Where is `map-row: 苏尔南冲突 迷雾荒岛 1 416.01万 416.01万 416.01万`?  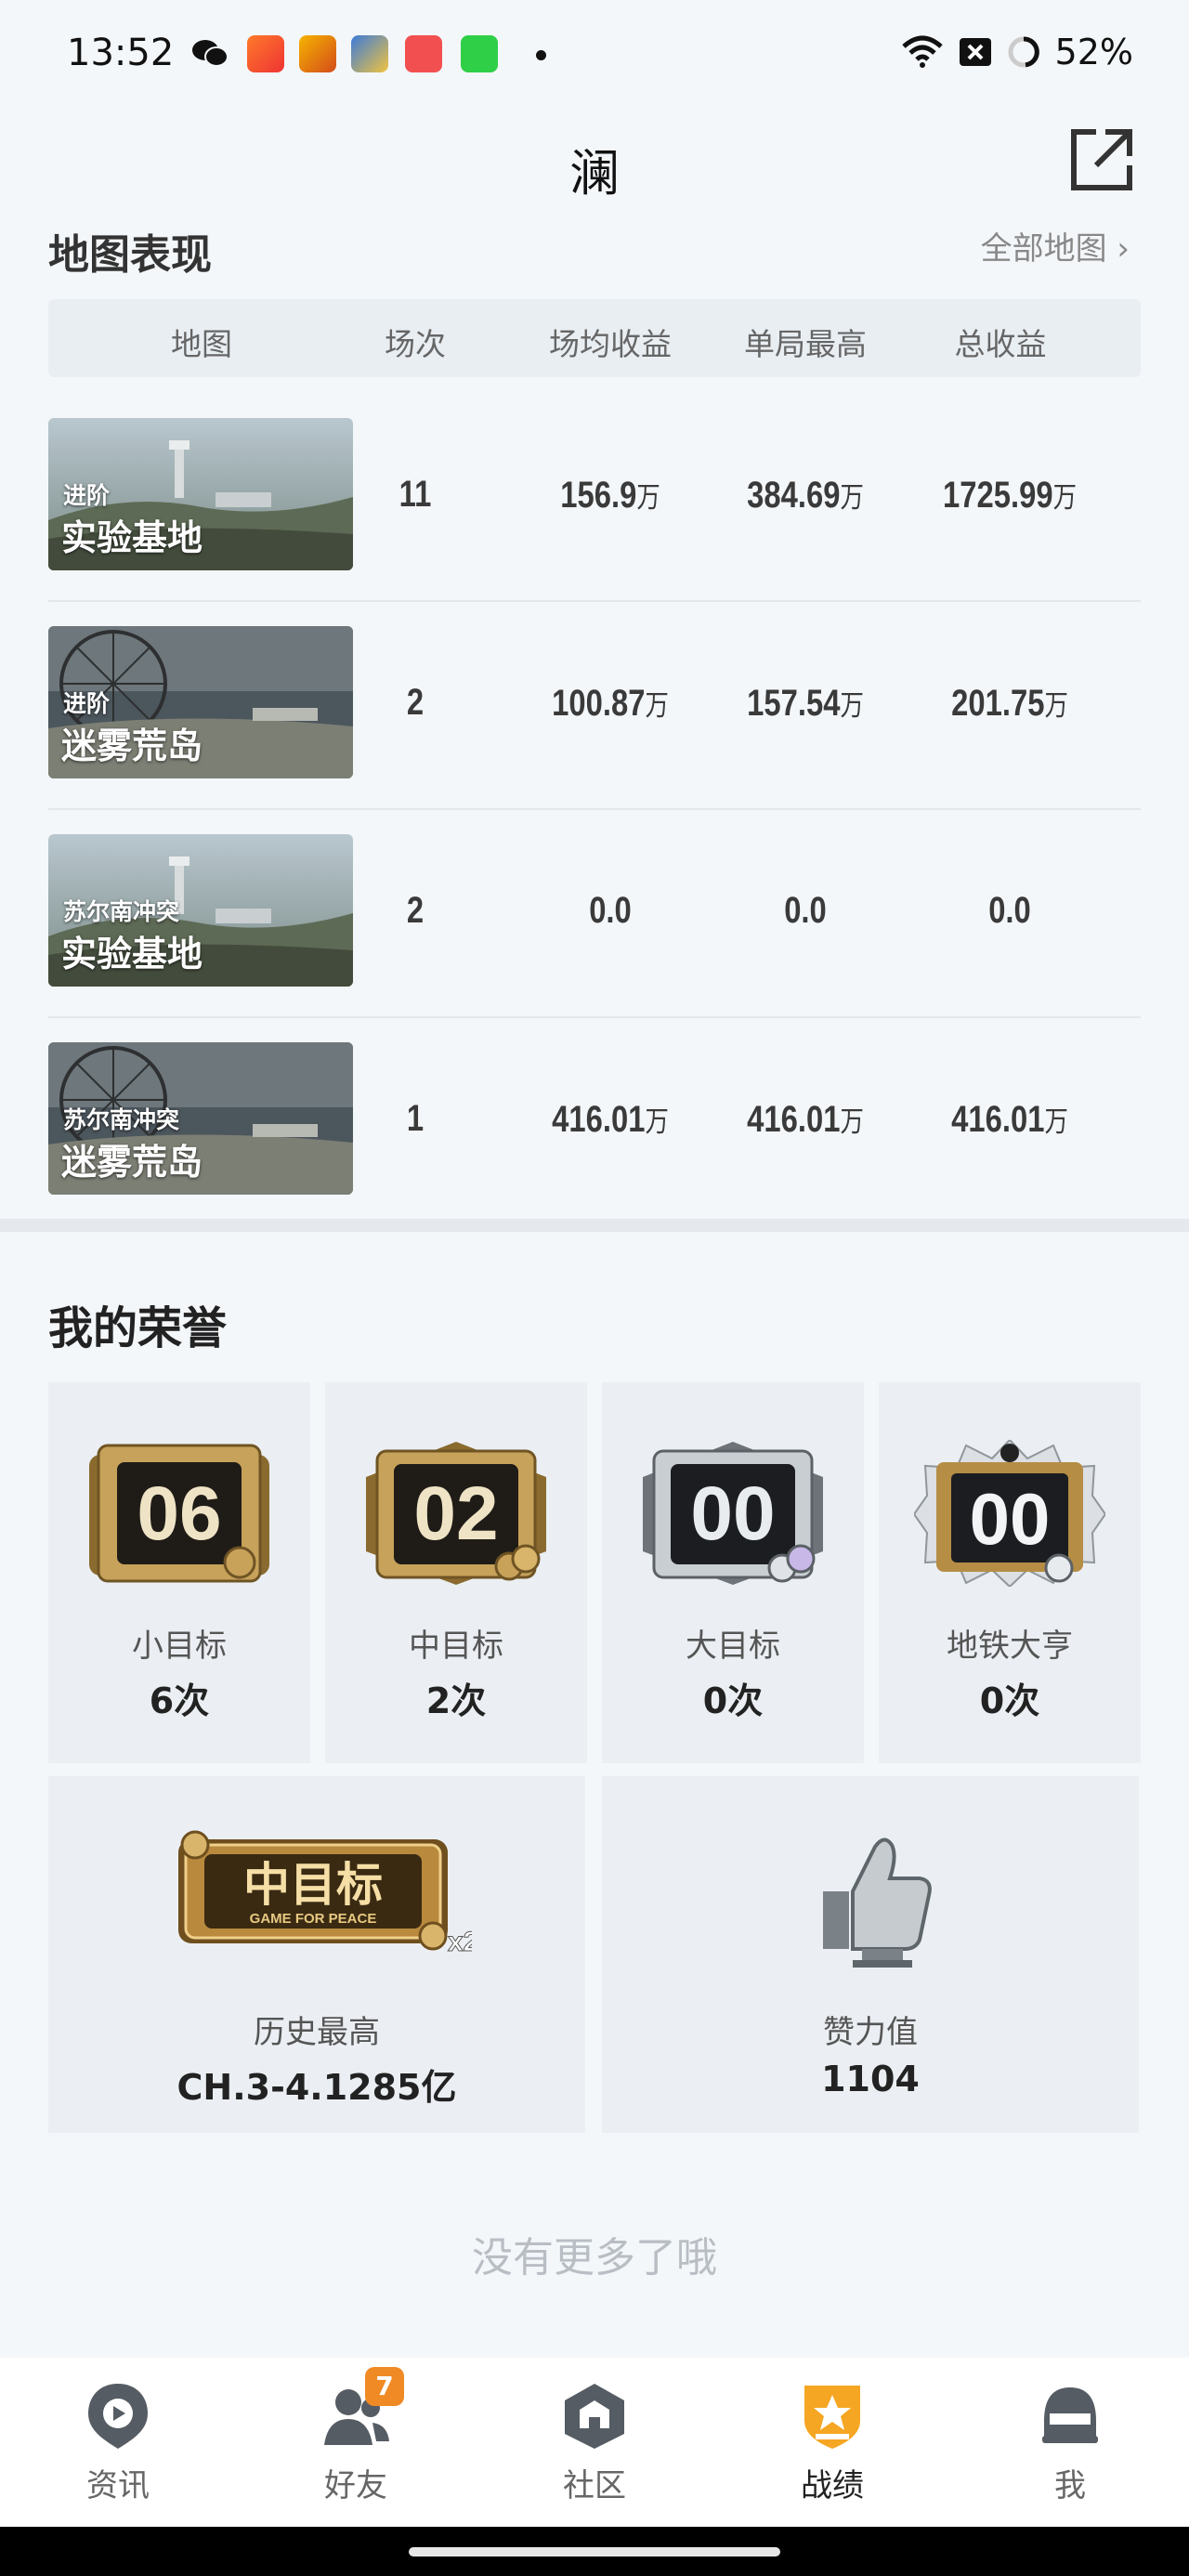 map-row: 苏尔南冲突 迷雾荒岛 1 416.01万 416.01万 416.01万 is located at coordinates (594, 1122).